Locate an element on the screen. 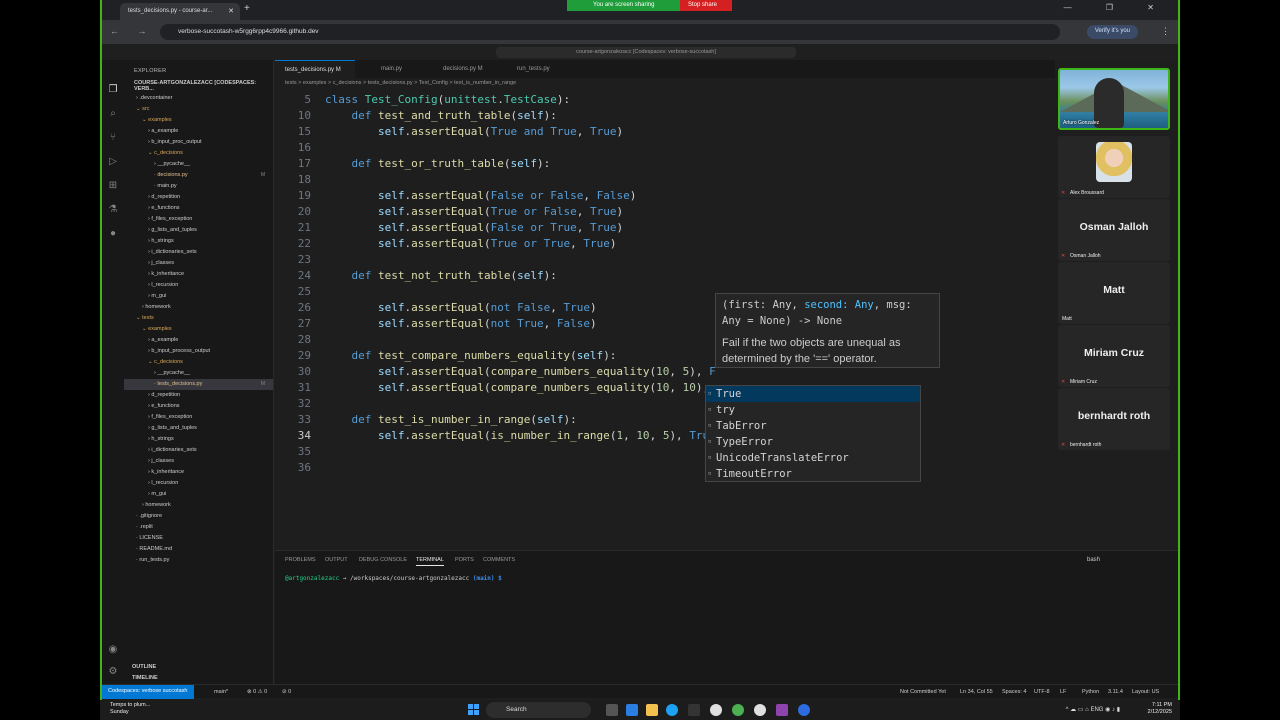  python-version: 3.11.4 is located at coordinates (1115, 692).